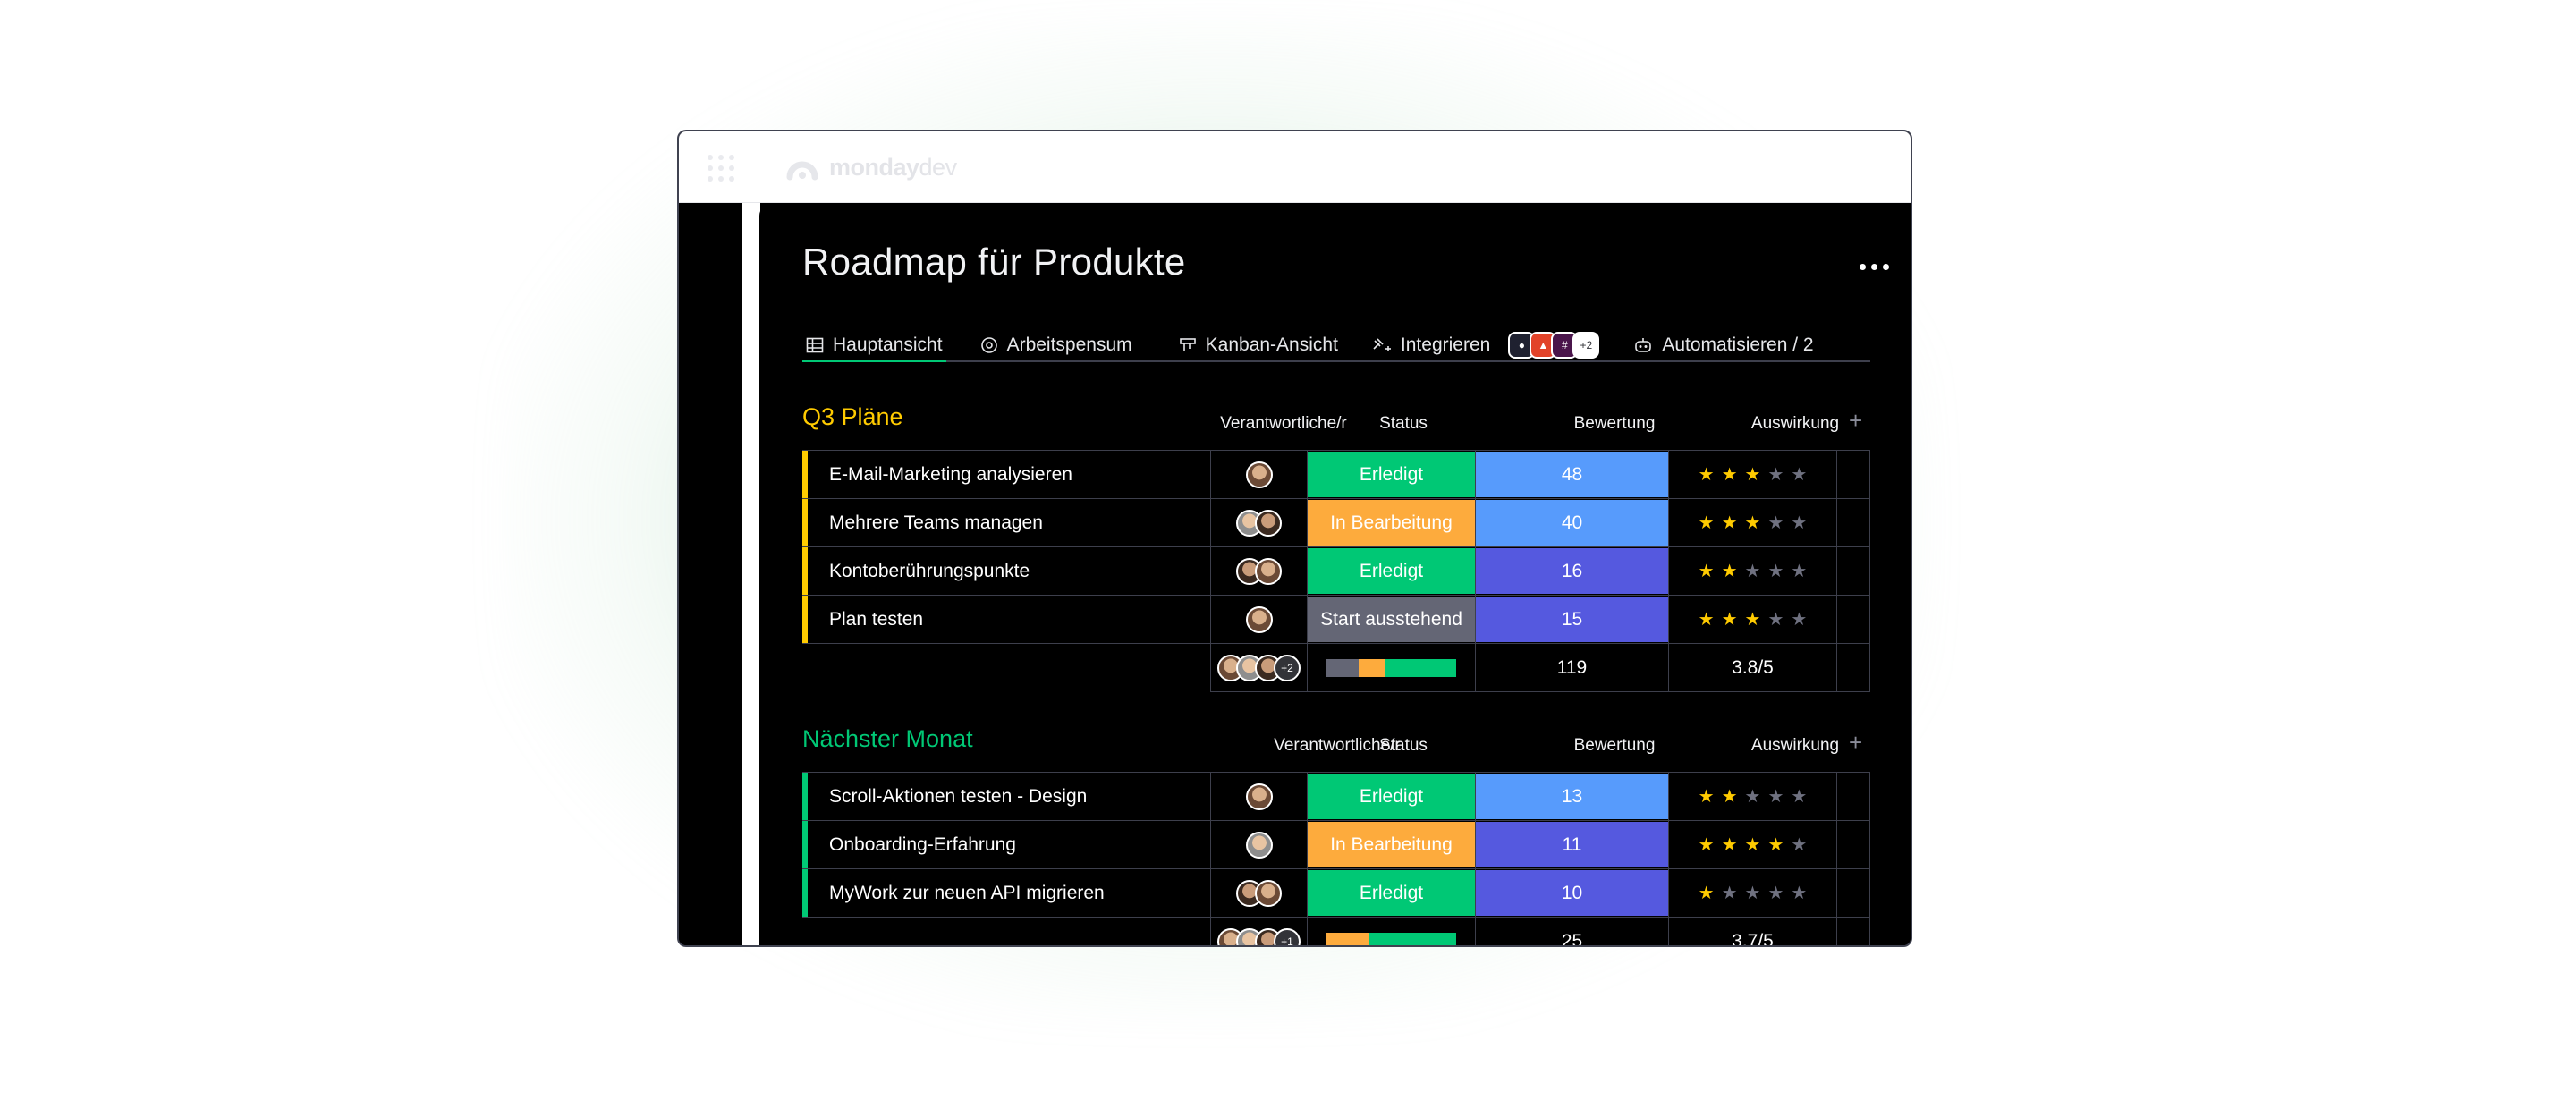  I want to click on avatars-more-badge: +2, so click(1287, 667).